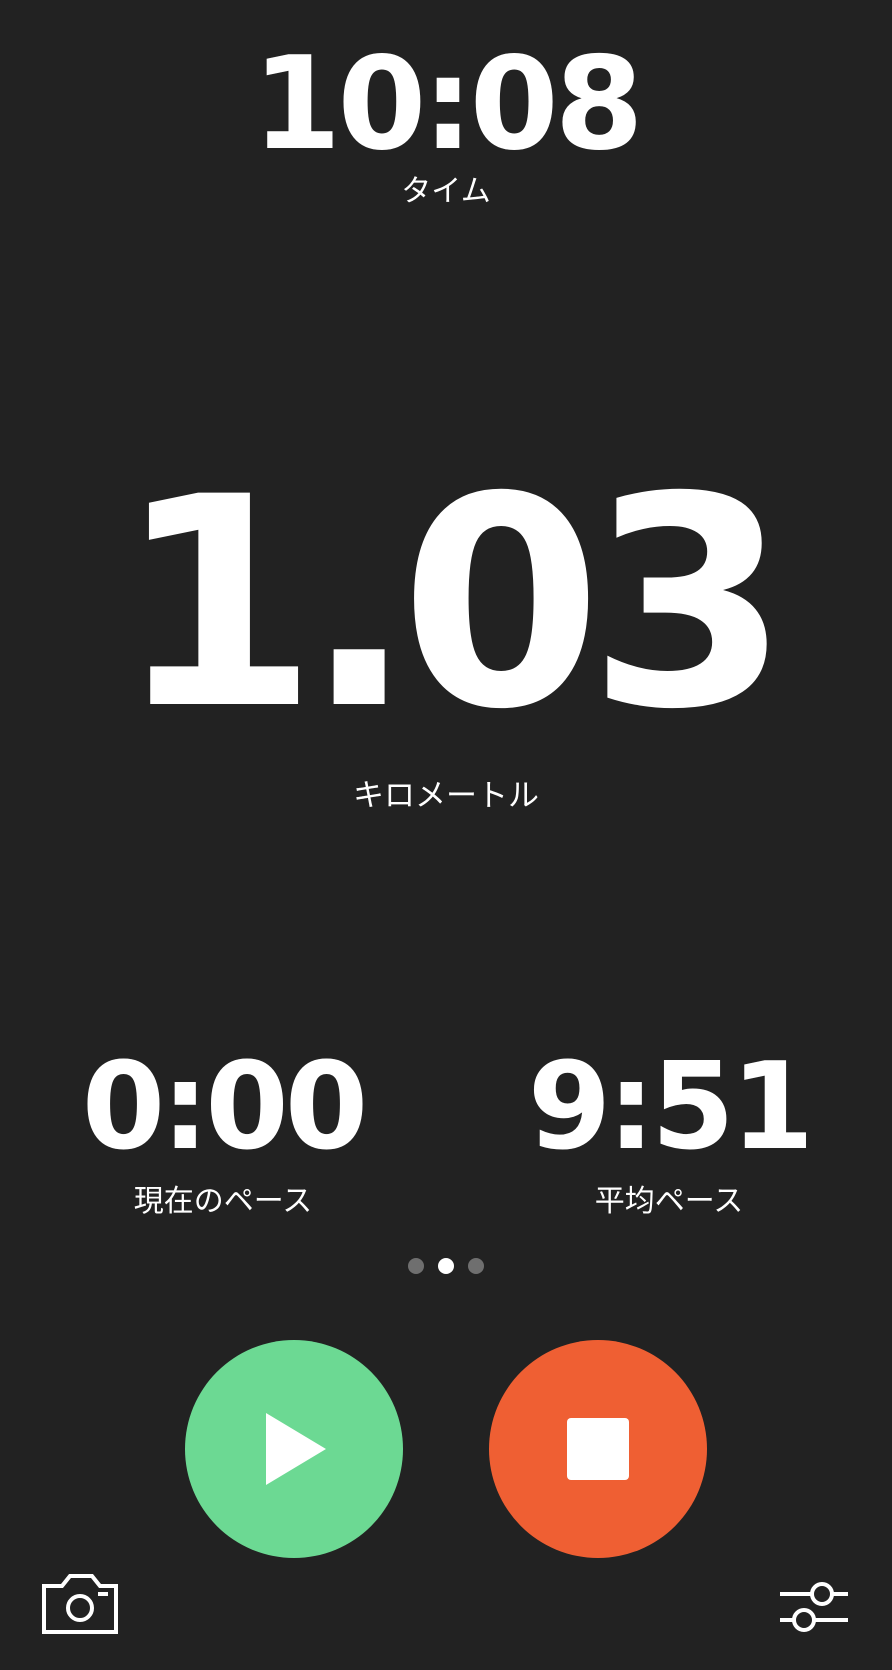 The width and height of the screenshot is (892, 1670). I want to click on settings-button, so click(814, 1608).